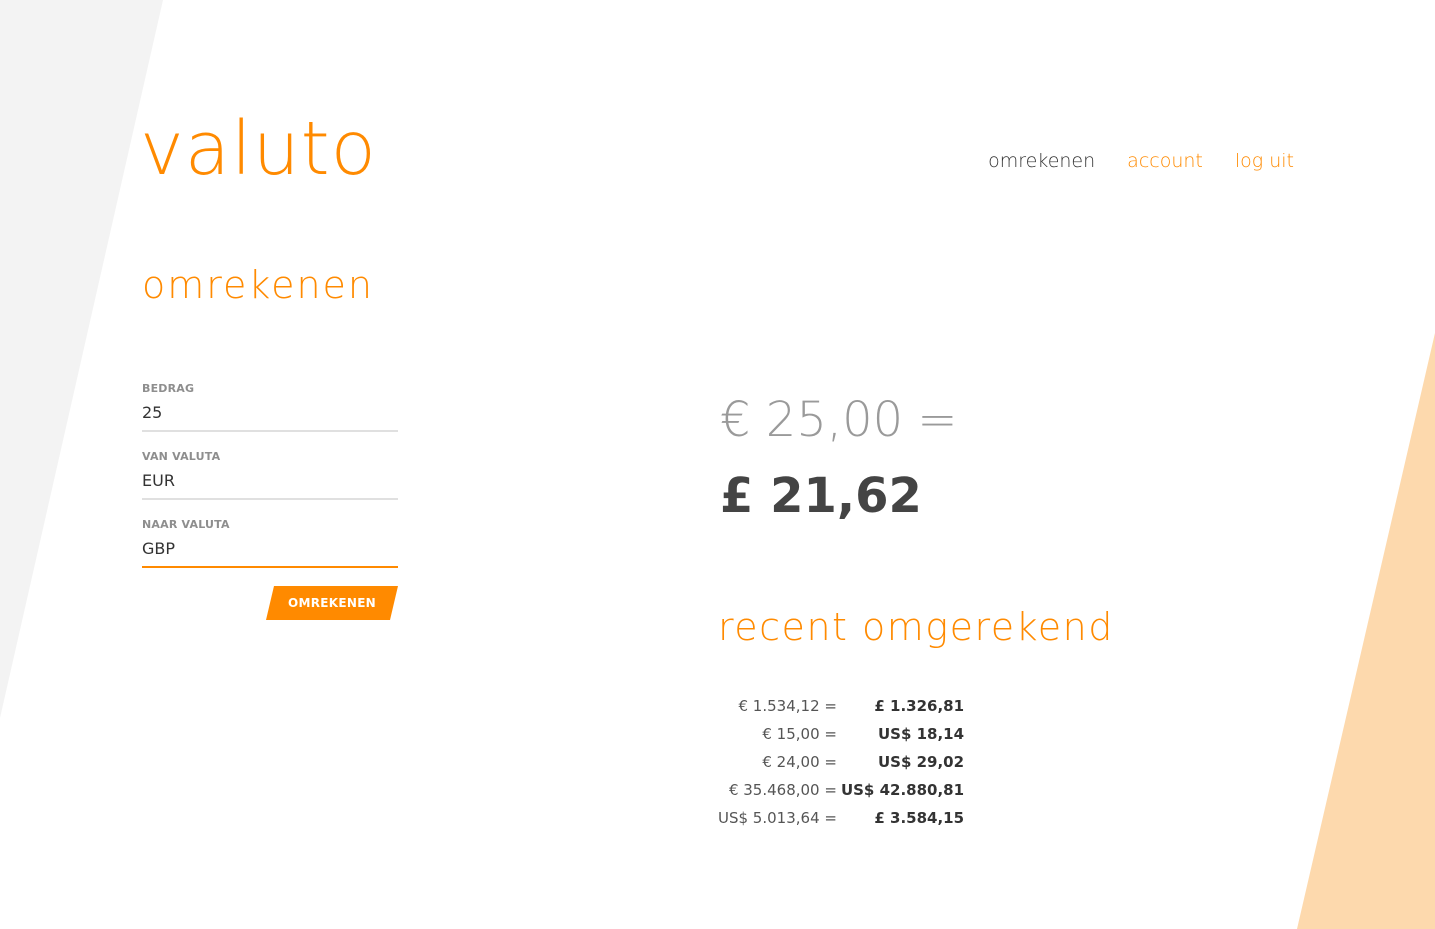 Image resolution: width=1435 pixels, height=929 pixels. What do you see at coordinates (821, 496) in the screenshot?
I see `result-to-amount: £ 21,62` at bounding box center [821, 496].